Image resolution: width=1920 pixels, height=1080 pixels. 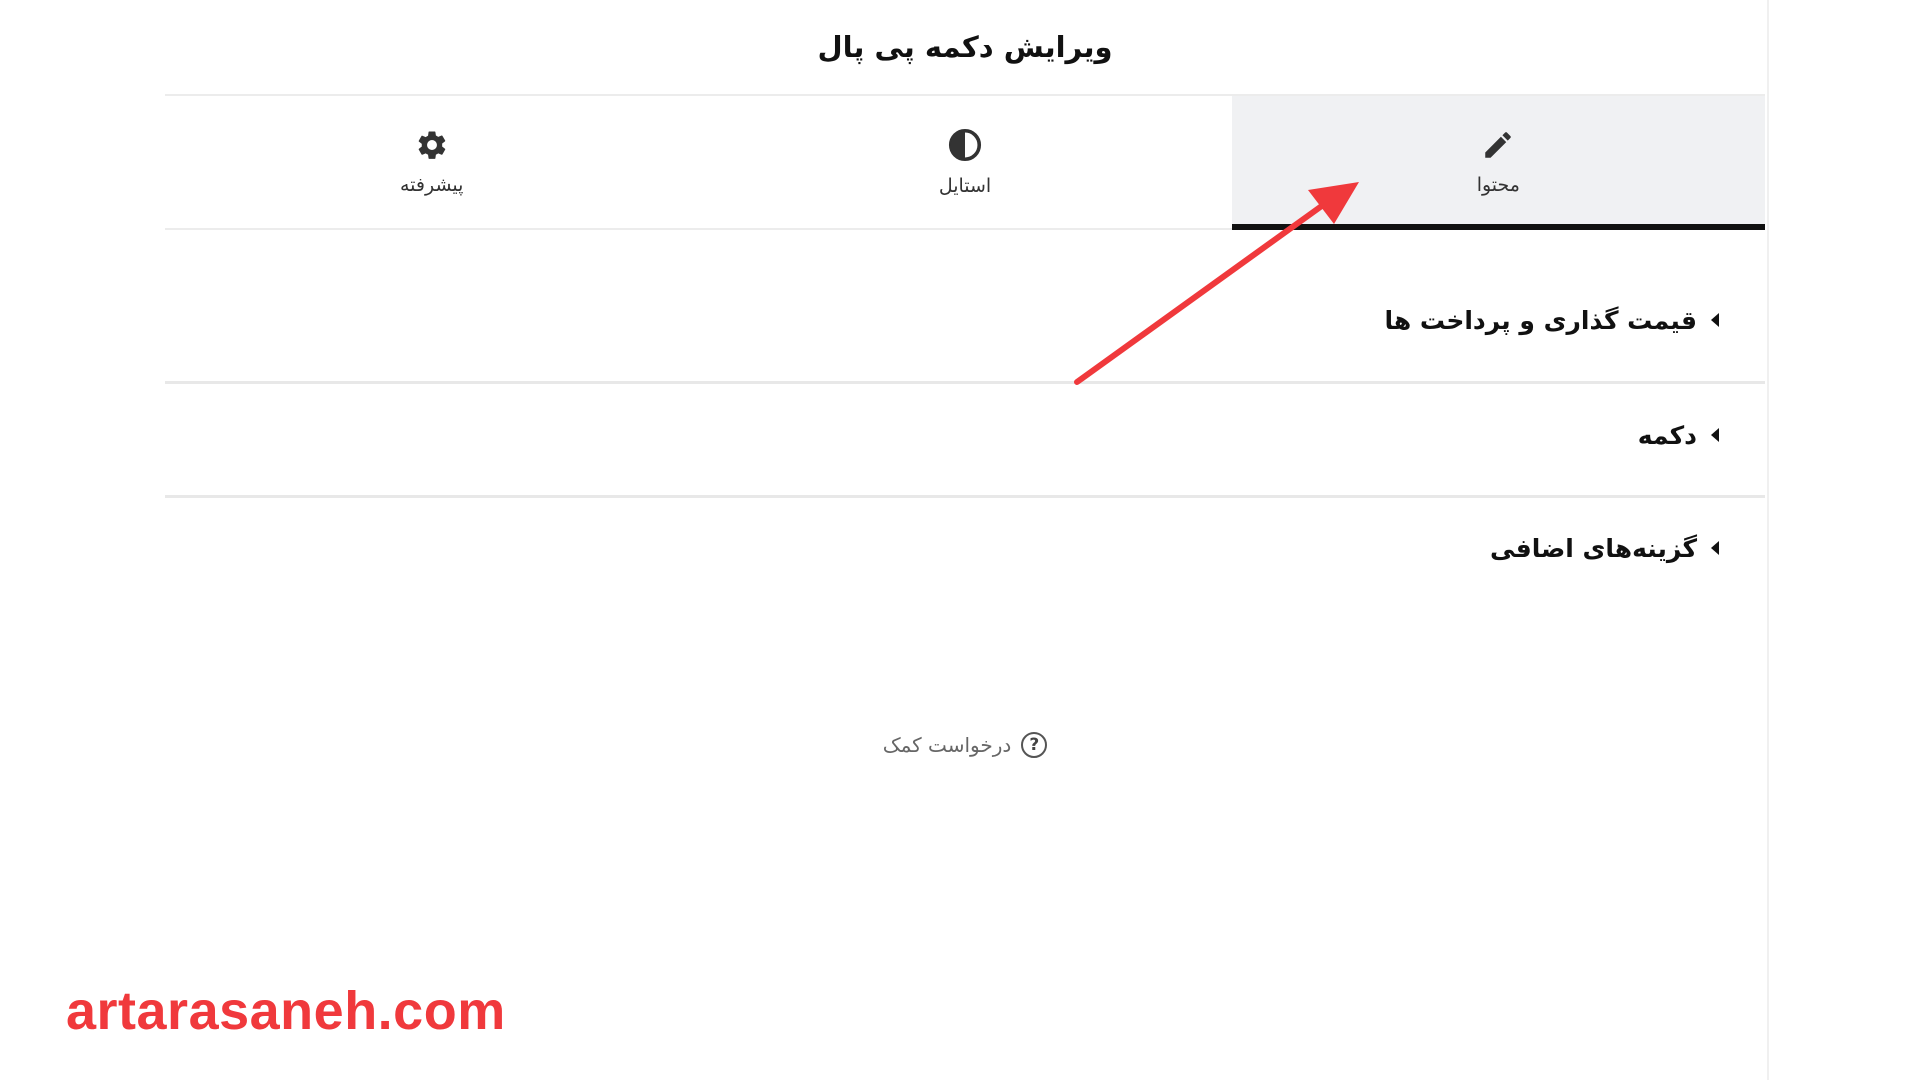 What do you see at coordinates (286, 1011) in the screenshot?
I see `watermark-text: artarasaneh.com` at bounding box center [286, 1011].